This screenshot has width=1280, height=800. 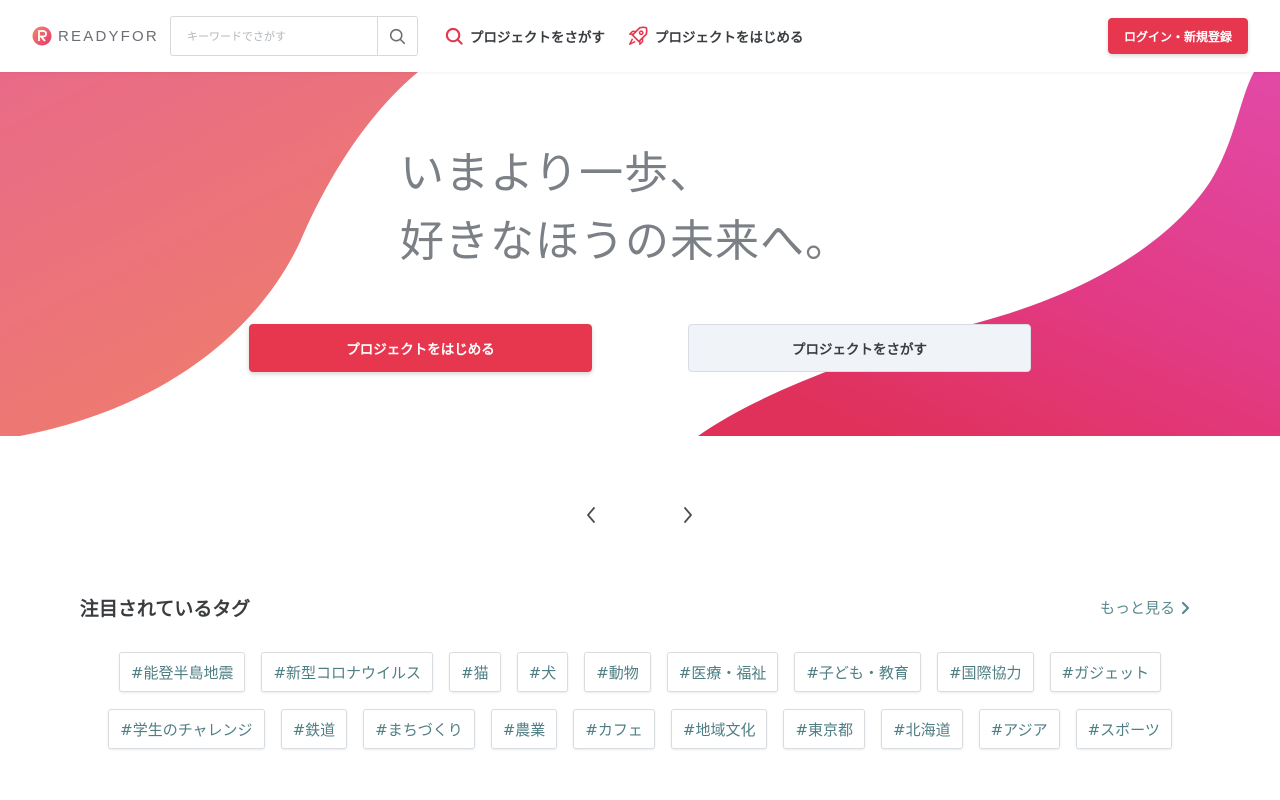 What do you see at coordinates (722, 672) in the screenshot?
I see `tag-item: #医療・福祉` at bounding box center [722, 672].